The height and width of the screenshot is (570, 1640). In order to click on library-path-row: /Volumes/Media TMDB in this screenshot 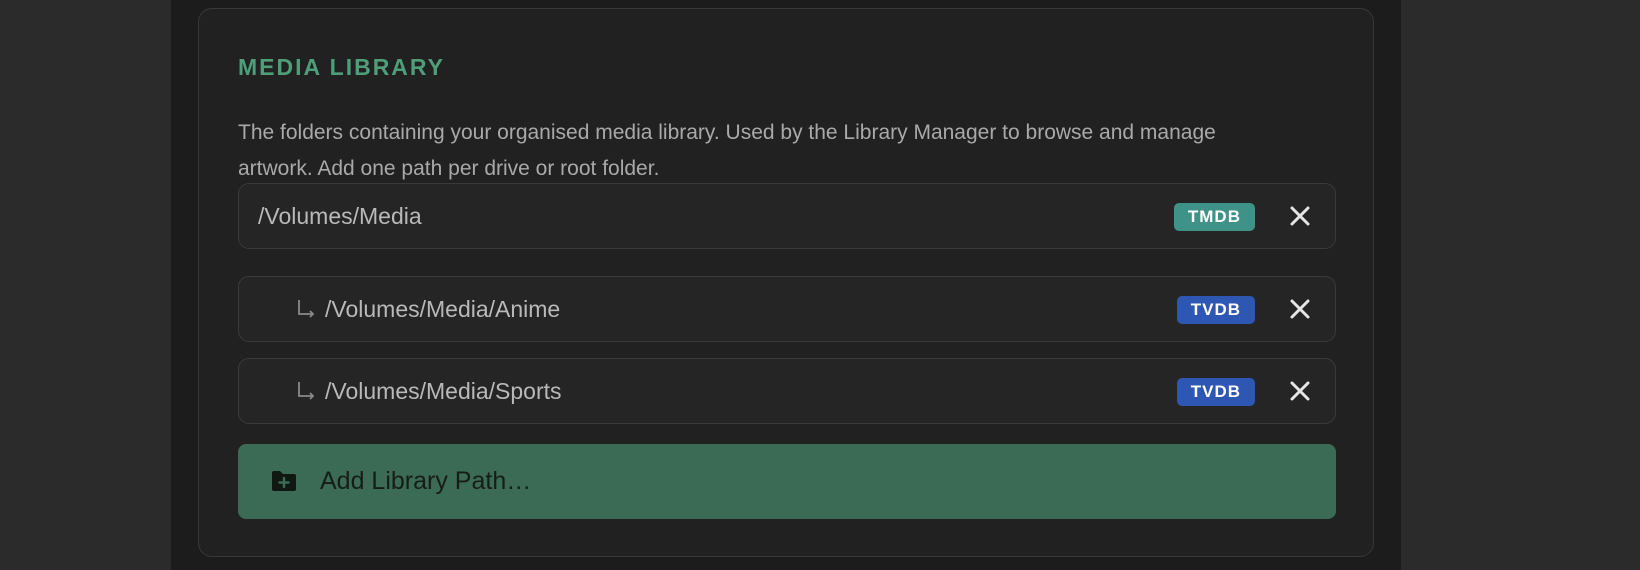, I will do `click(787, 216)`.